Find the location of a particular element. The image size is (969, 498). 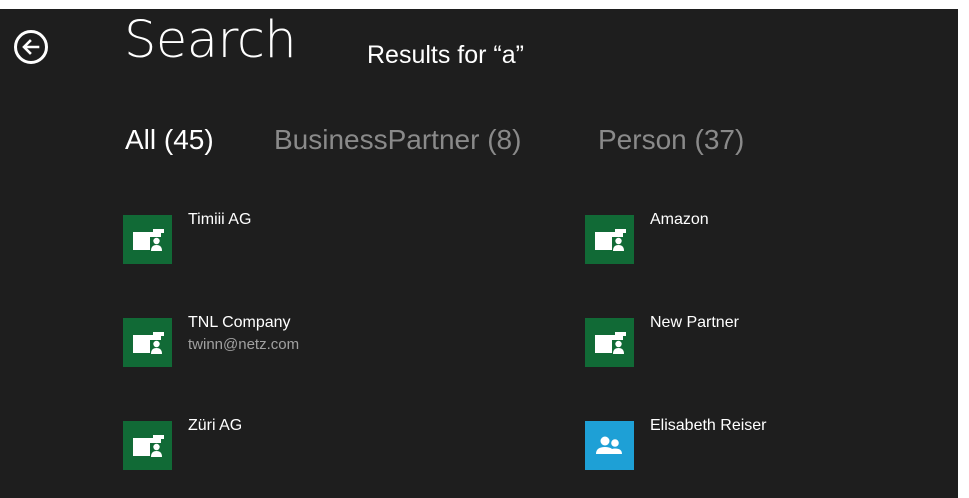

filter-businesspartner: BusinessPartner (8) is located at coordinates (397, 140).